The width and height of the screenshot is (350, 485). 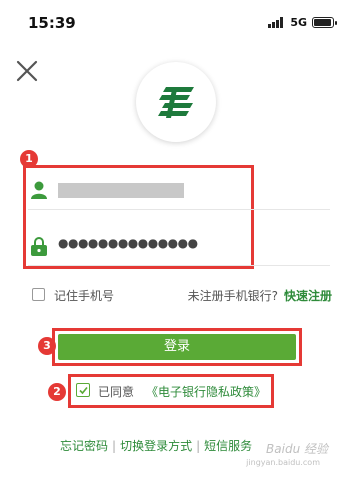 I want to click on agreement-prefix: 已同意, so click(x=116, y=392).